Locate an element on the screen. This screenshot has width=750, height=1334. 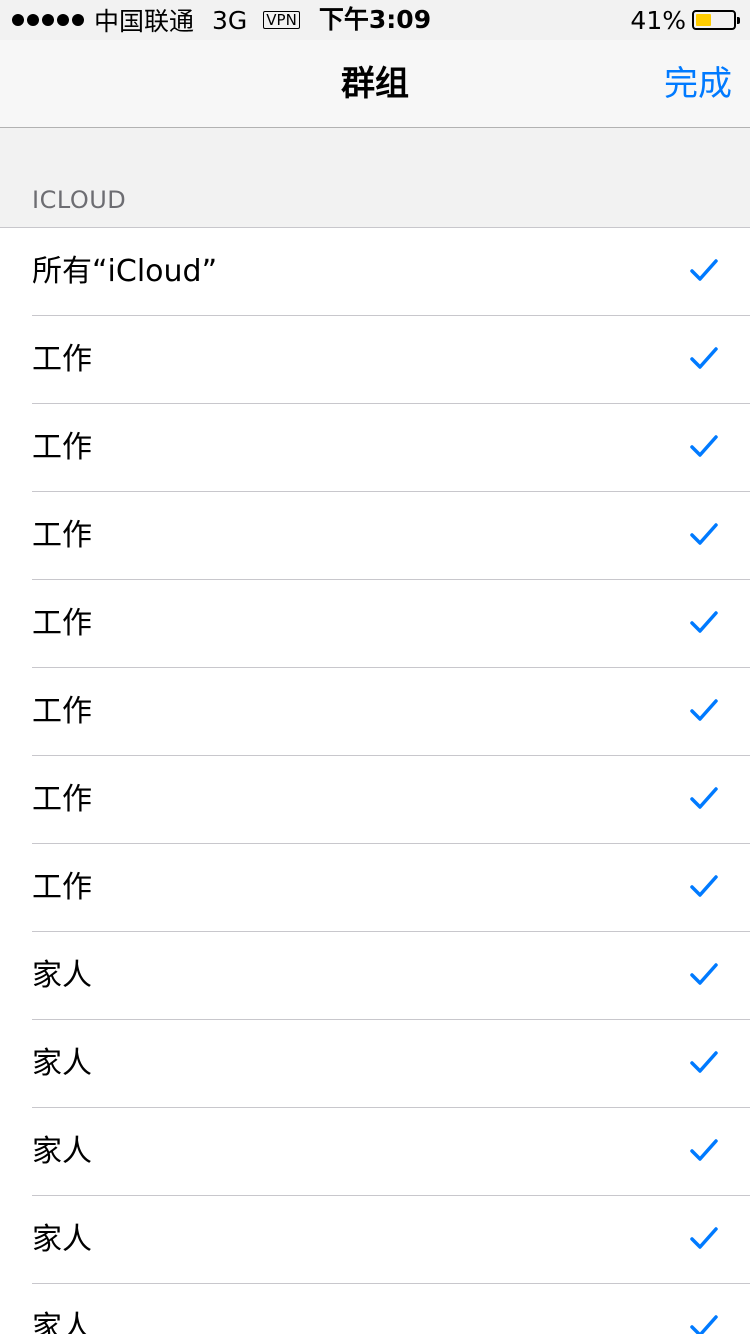
group-row: 所有“iCloud” is located at coordinates (375, 272).